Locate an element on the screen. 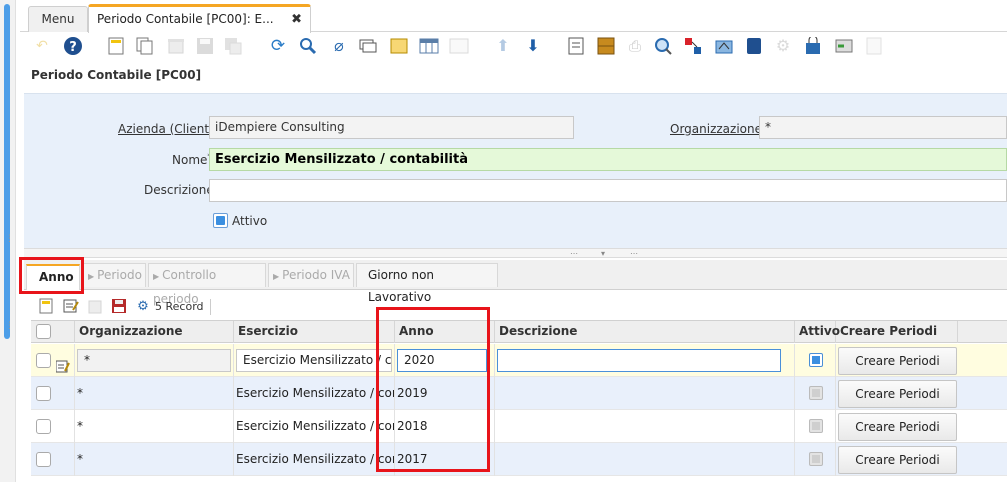  tab-periodo-iva: ▶ Periodo IVA is located at coordinates (311, 275).